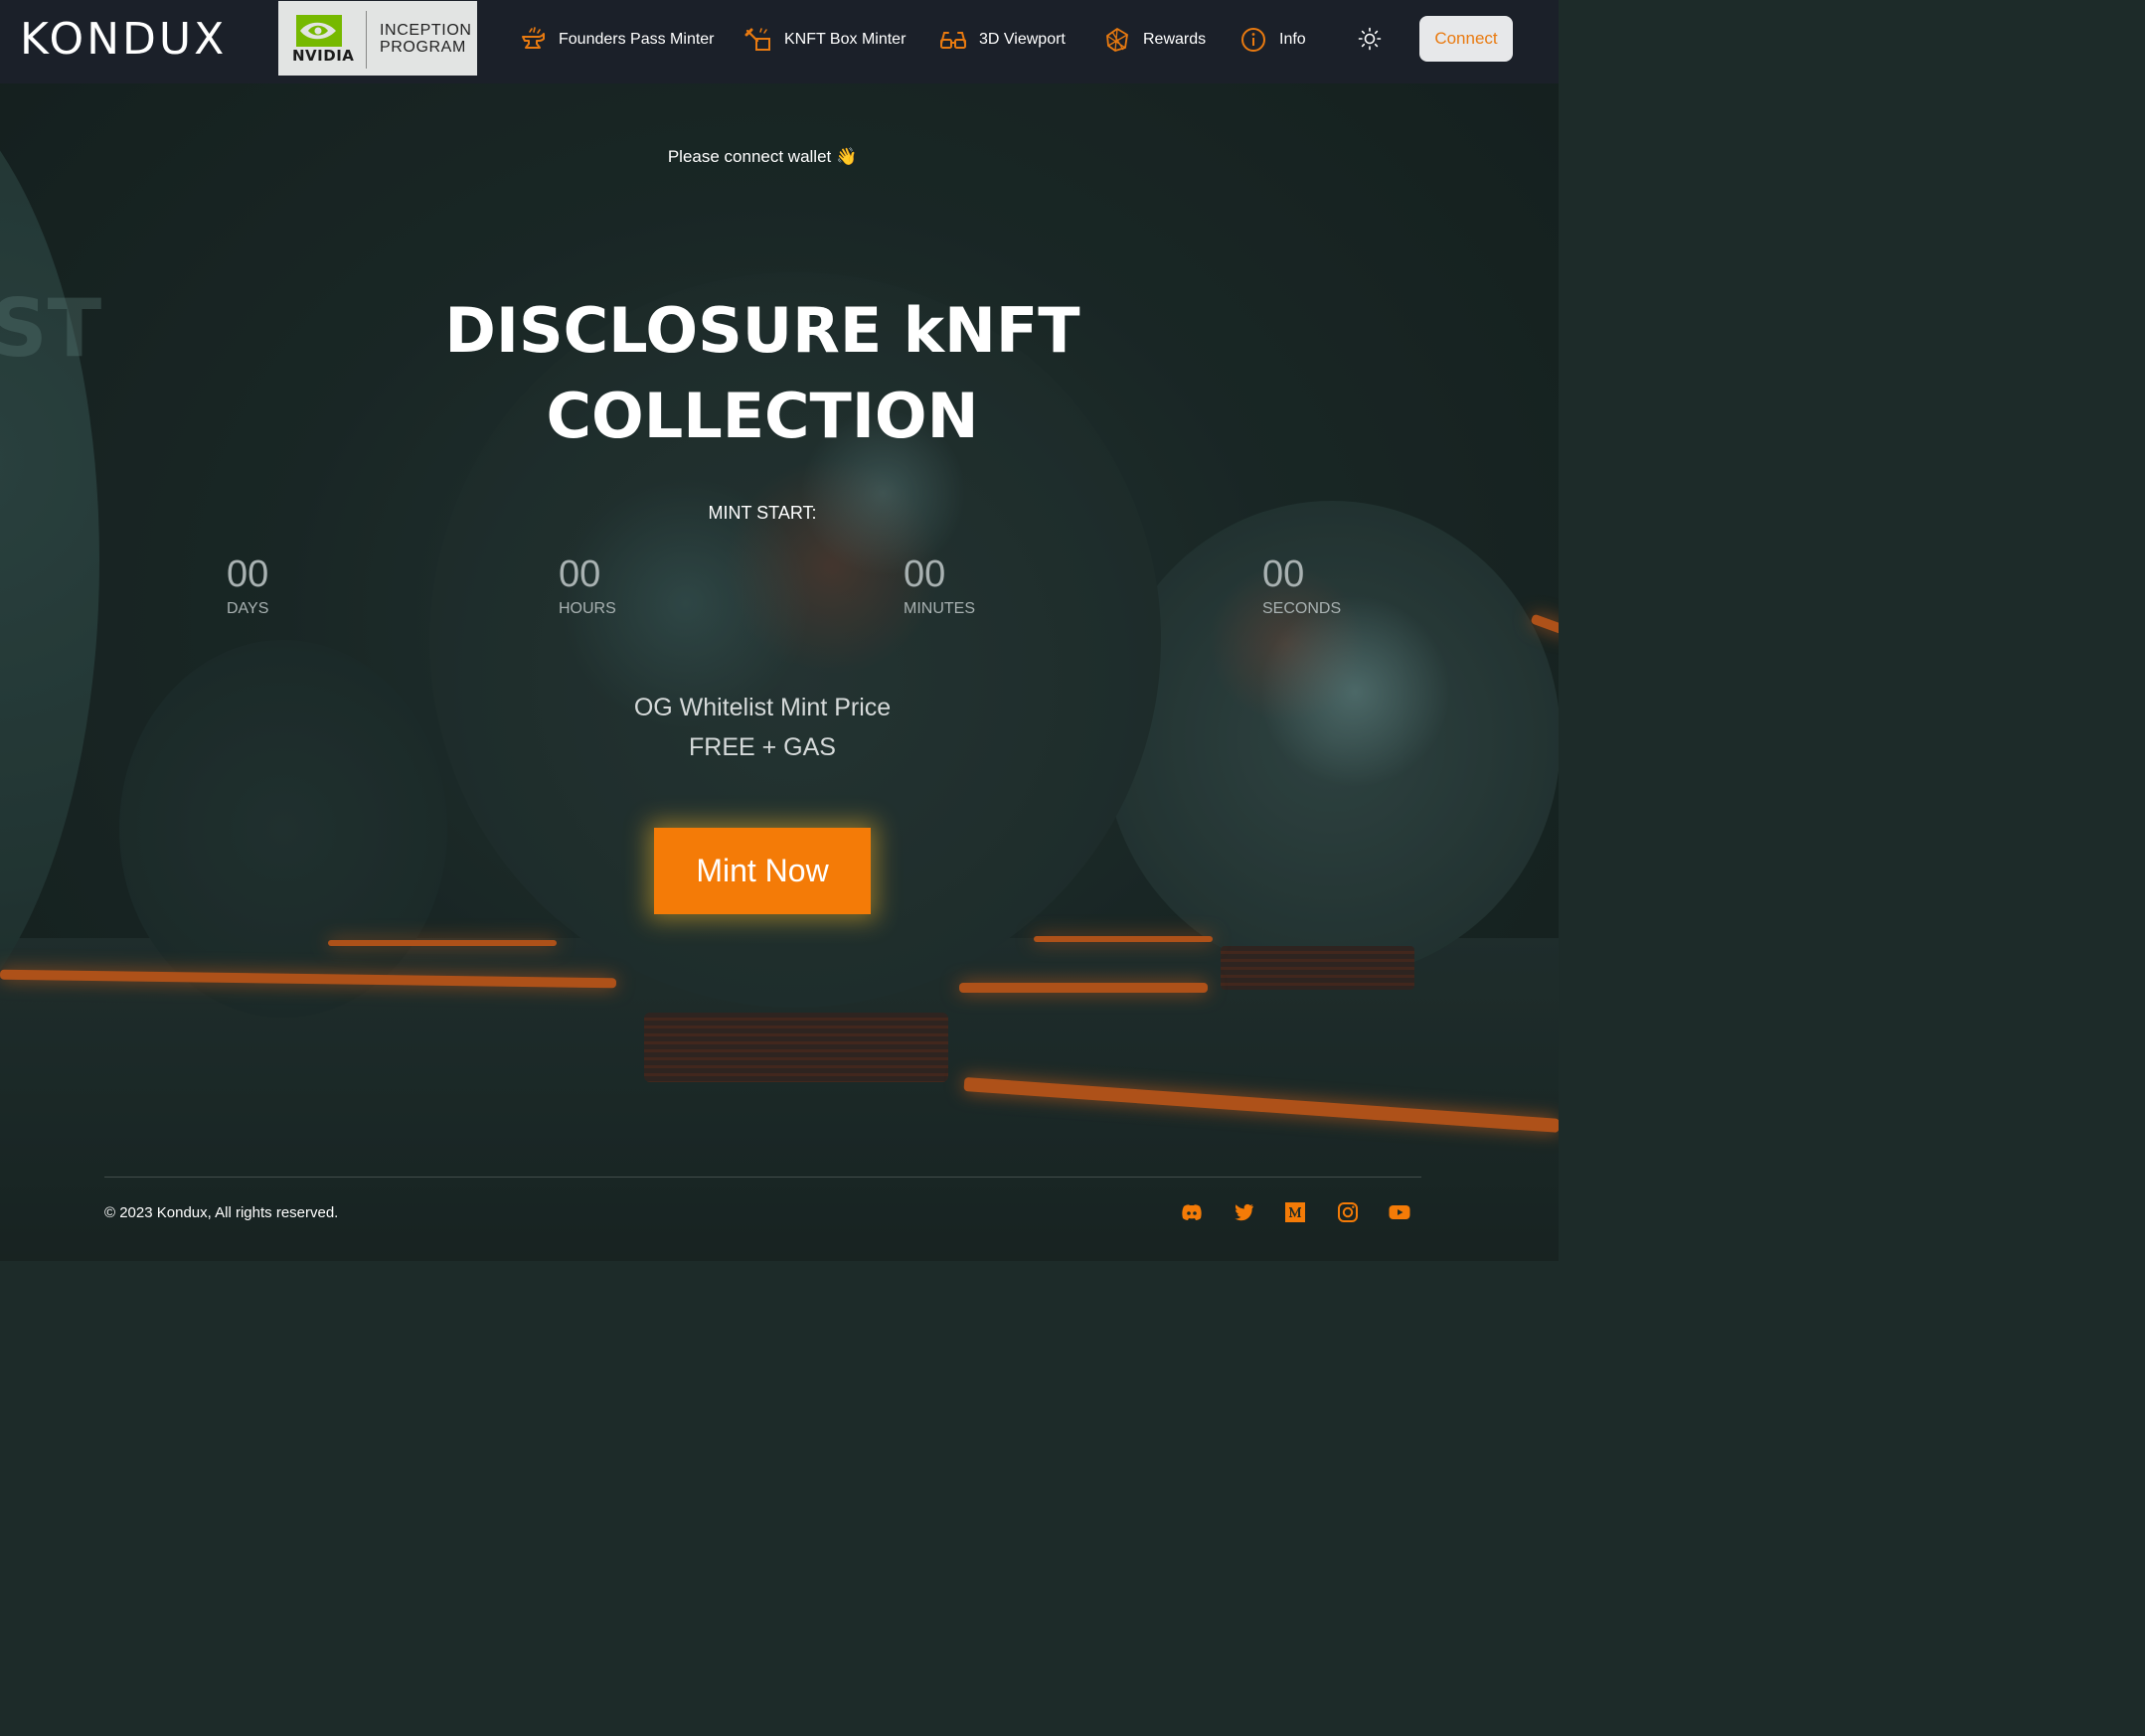  Describe the element at coordinates (1302, 608) in the screenshot. I see `countdown-unit: SECONDS` at that location.